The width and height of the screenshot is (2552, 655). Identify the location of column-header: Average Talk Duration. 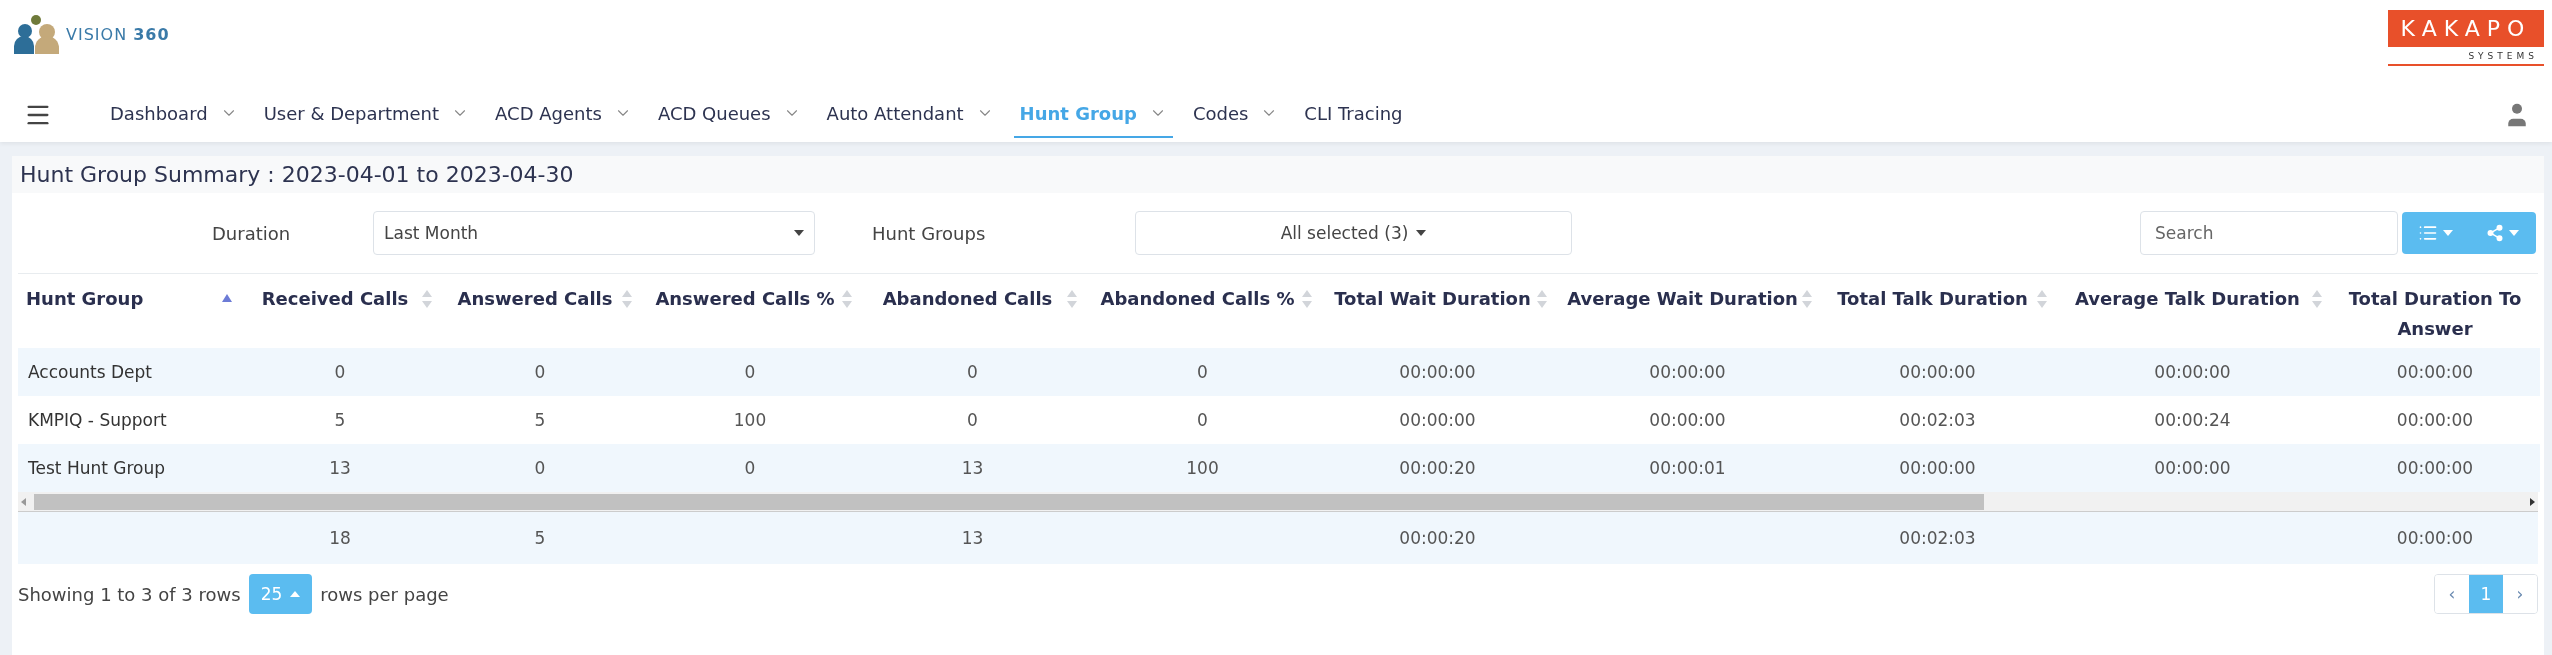
(2187, 299).